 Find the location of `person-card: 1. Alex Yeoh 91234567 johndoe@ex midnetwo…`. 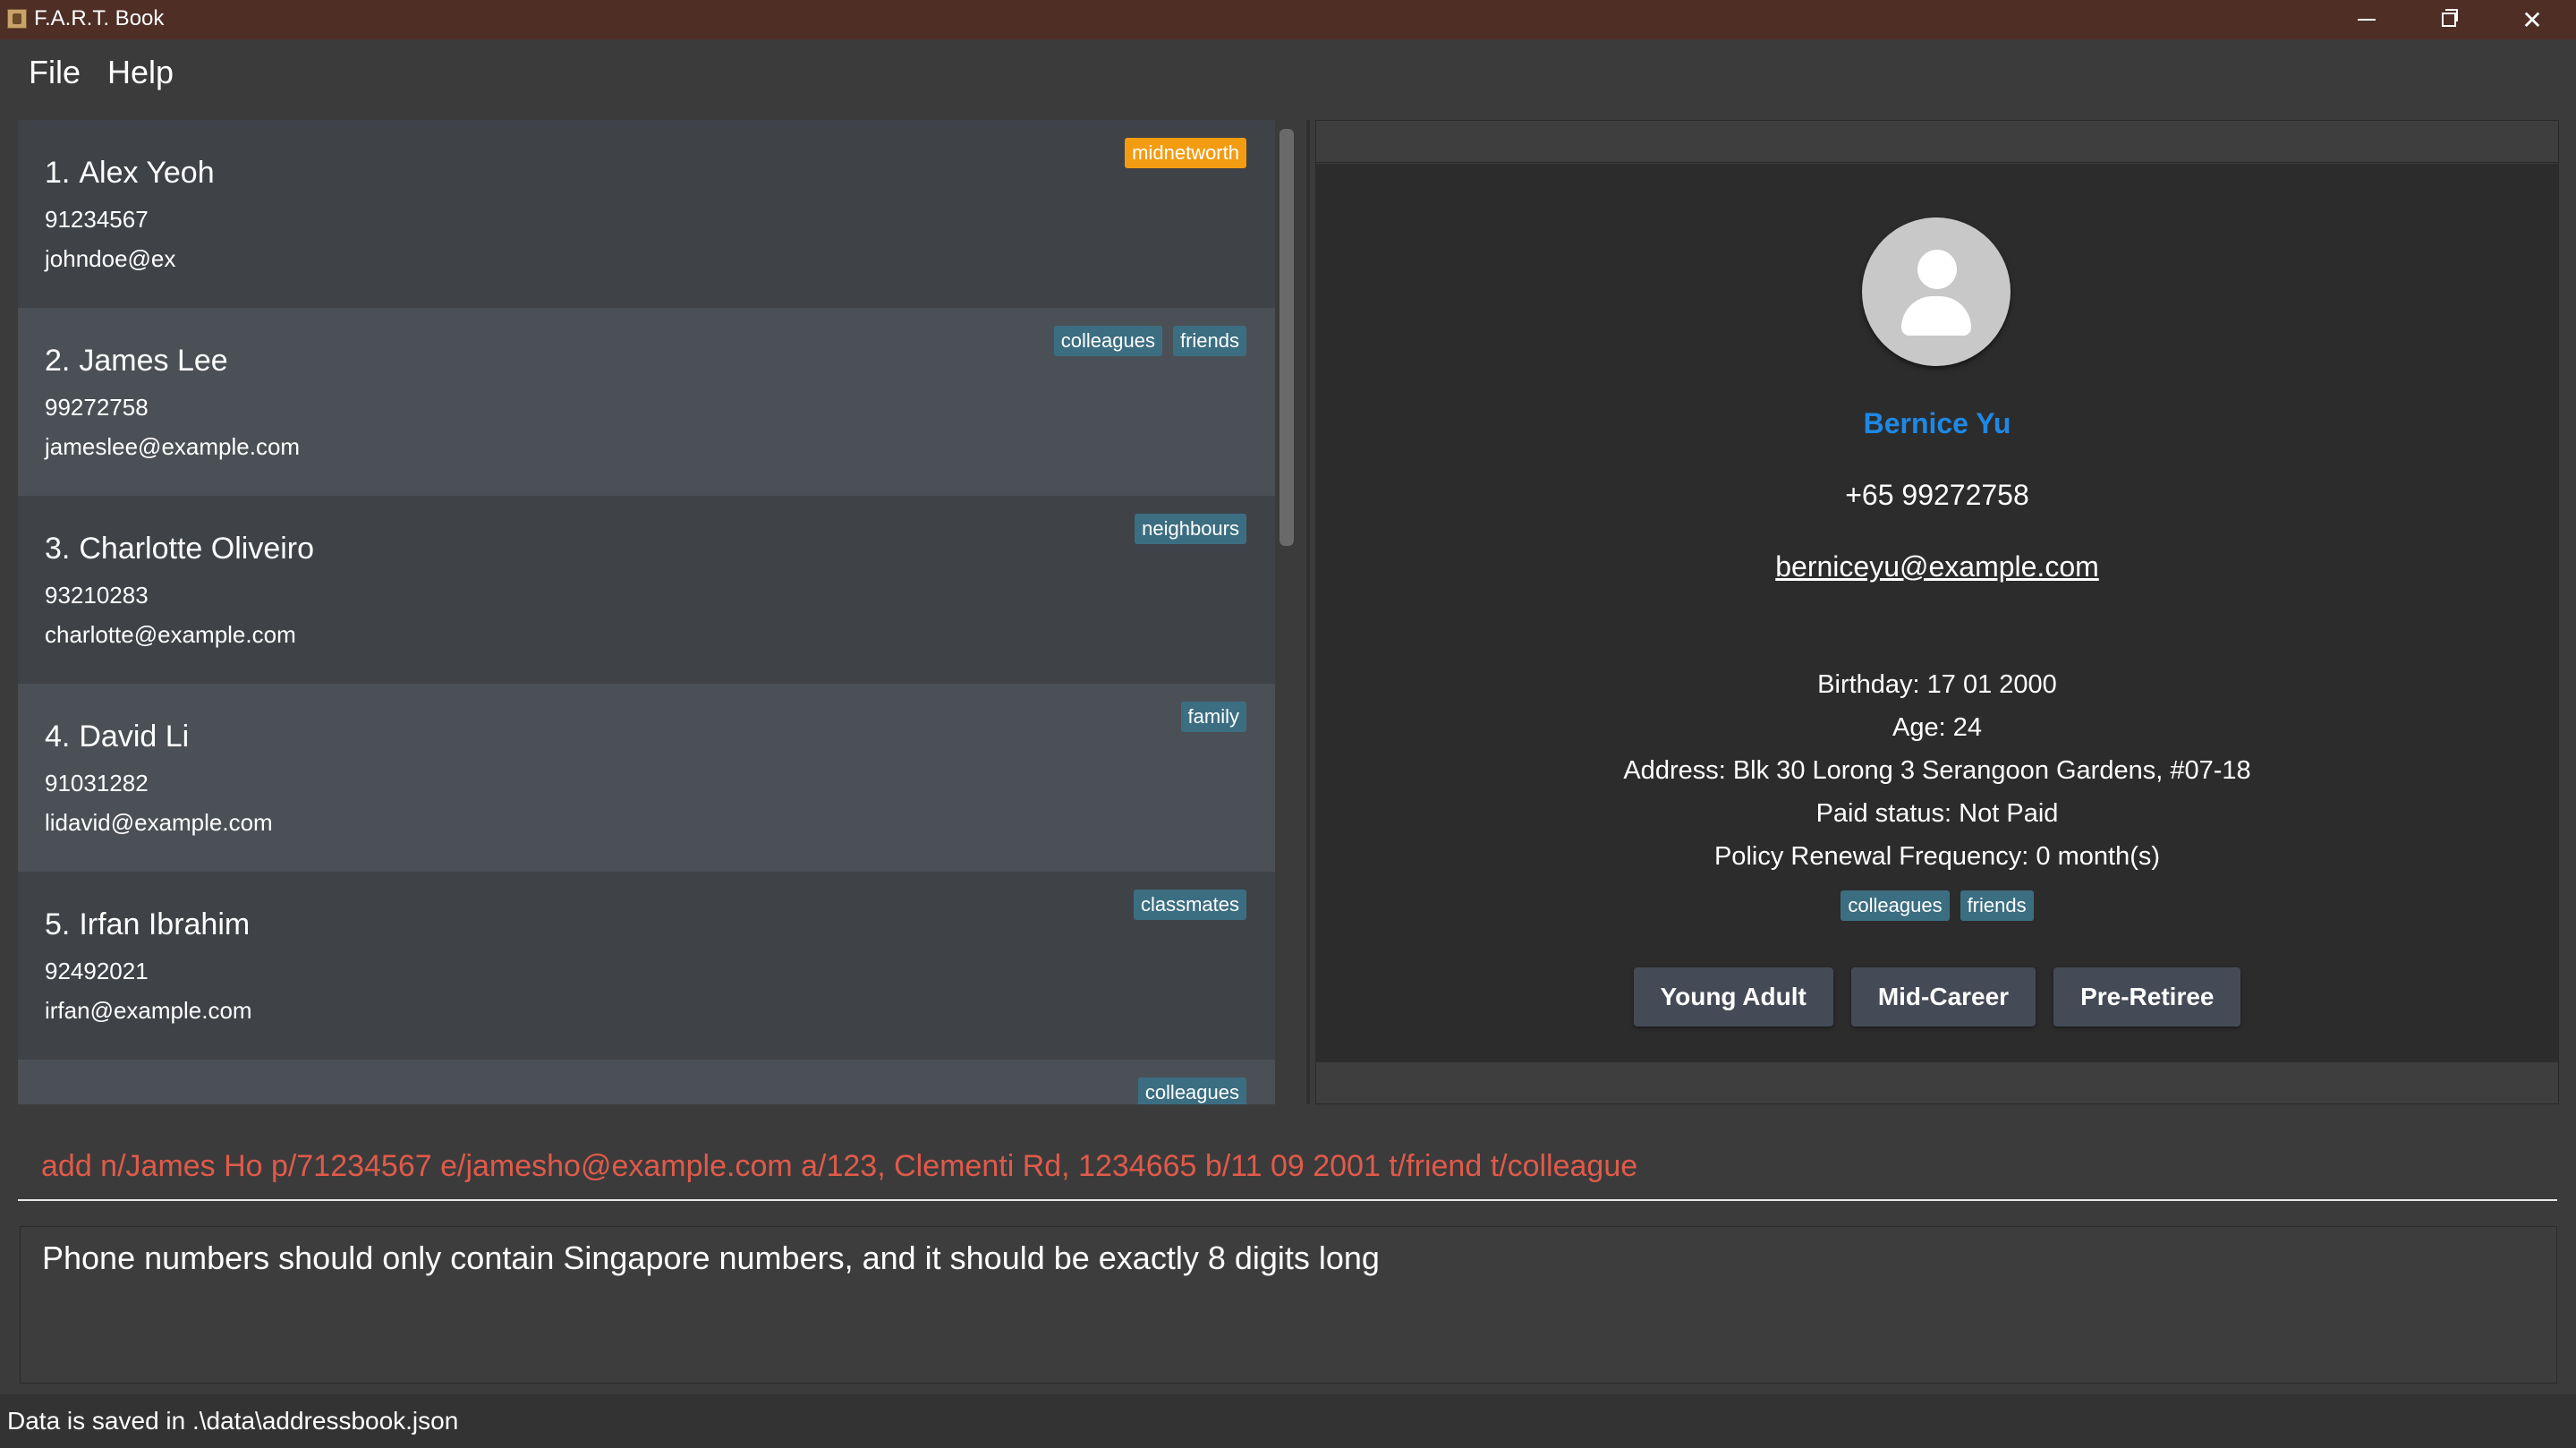

person-card: 1. Alex Yeoh 91234567 johndoe@ex midnetwo… is located at coordinates (646, 214).